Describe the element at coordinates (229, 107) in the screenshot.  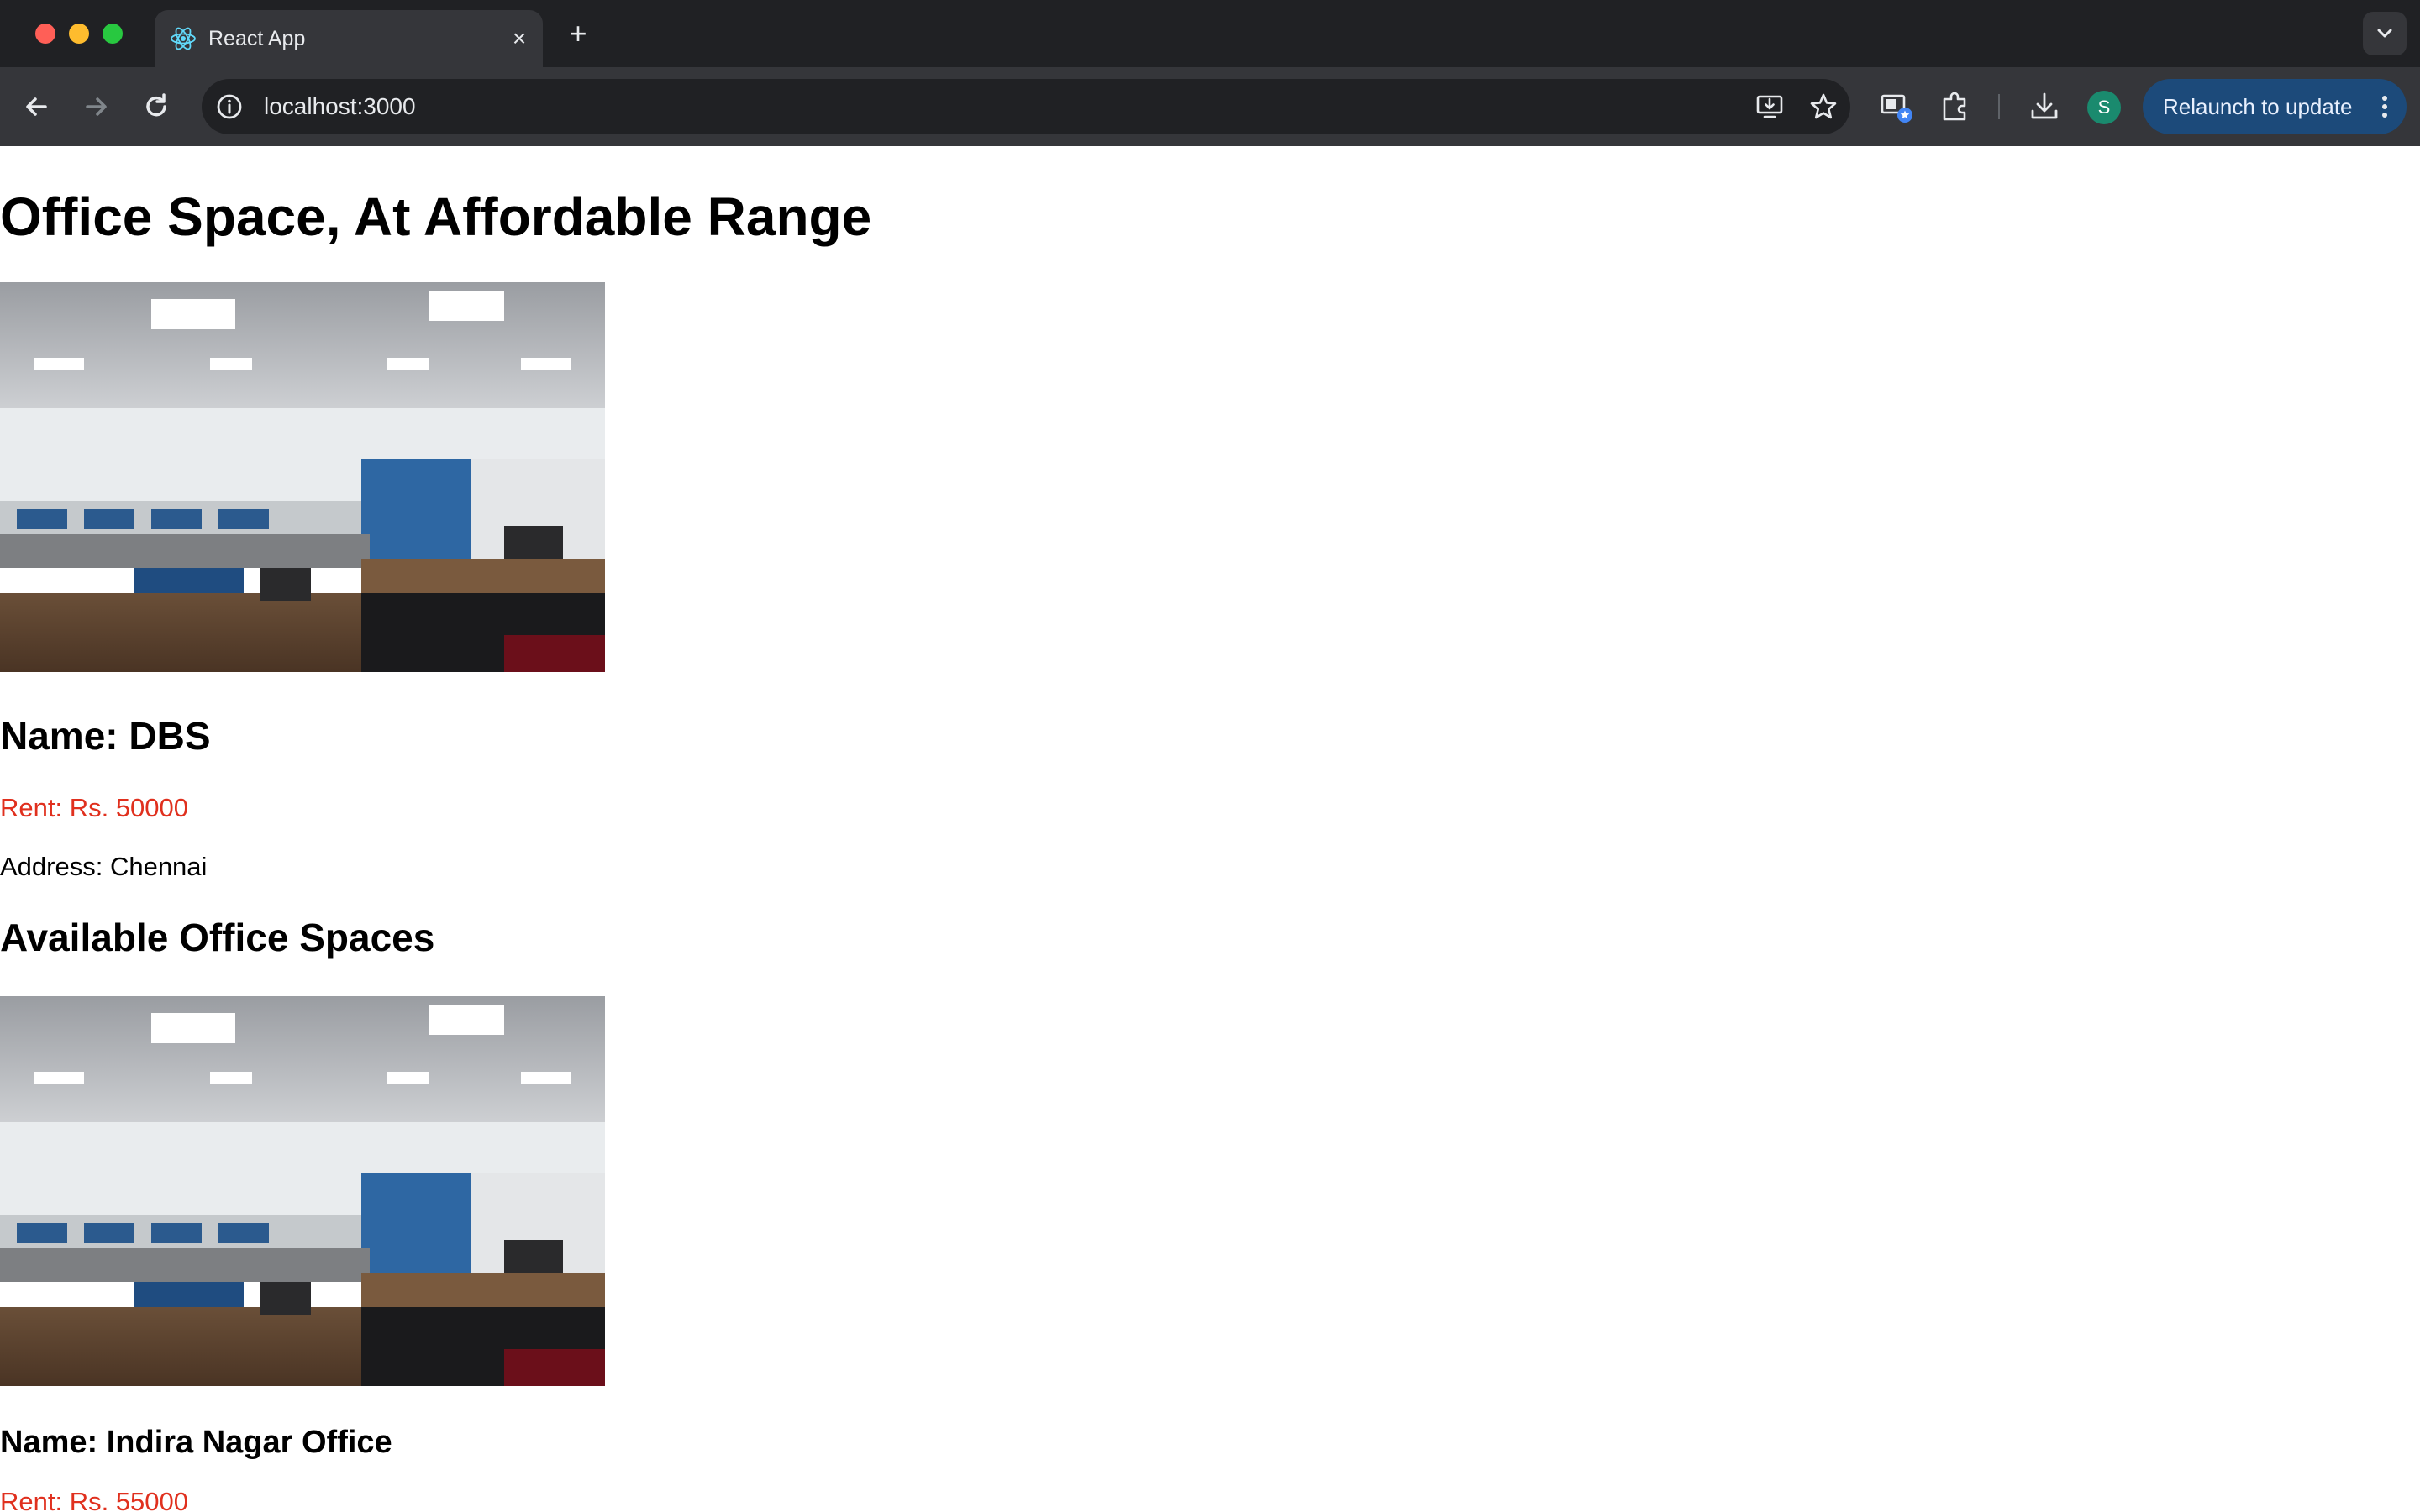
I see `site-info-icon` at that location.